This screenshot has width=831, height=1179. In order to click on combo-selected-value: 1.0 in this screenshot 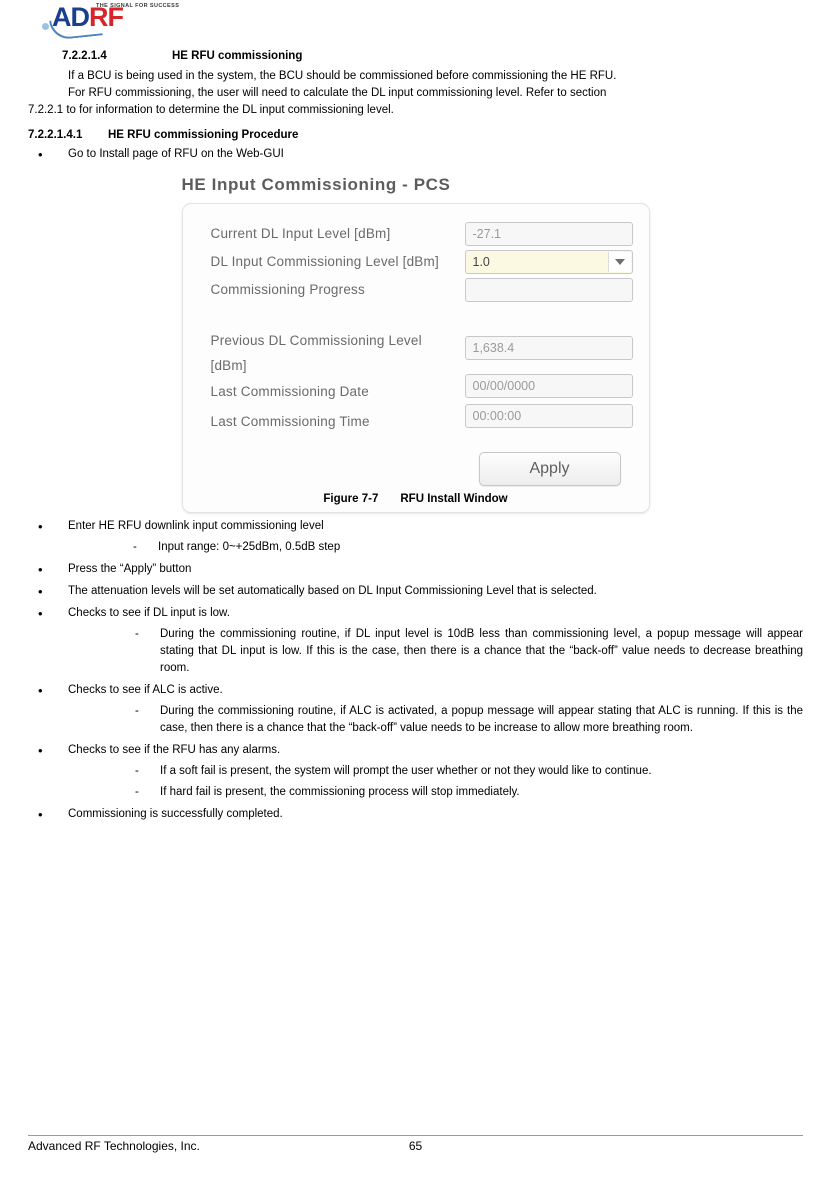, I will do `click(481, 262)`.